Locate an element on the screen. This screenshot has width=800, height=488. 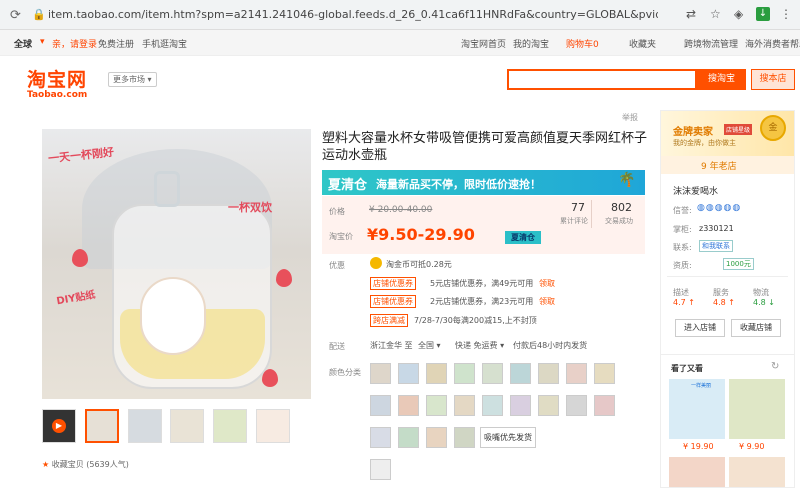
search-input is located at coordinates (602, 79).